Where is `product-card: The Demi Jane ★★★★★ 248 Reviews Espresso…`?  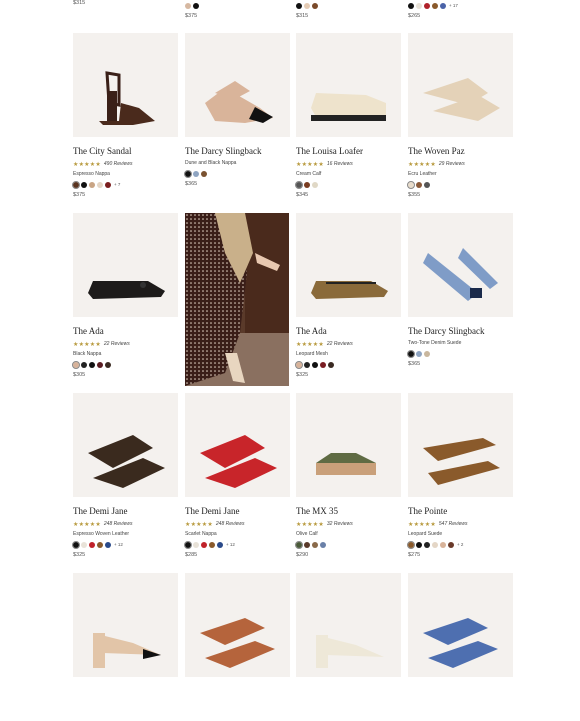
product-card: The Demi Jane ★★★★★ 248 Reviews Espresso… is located at coordinates (124, 475).